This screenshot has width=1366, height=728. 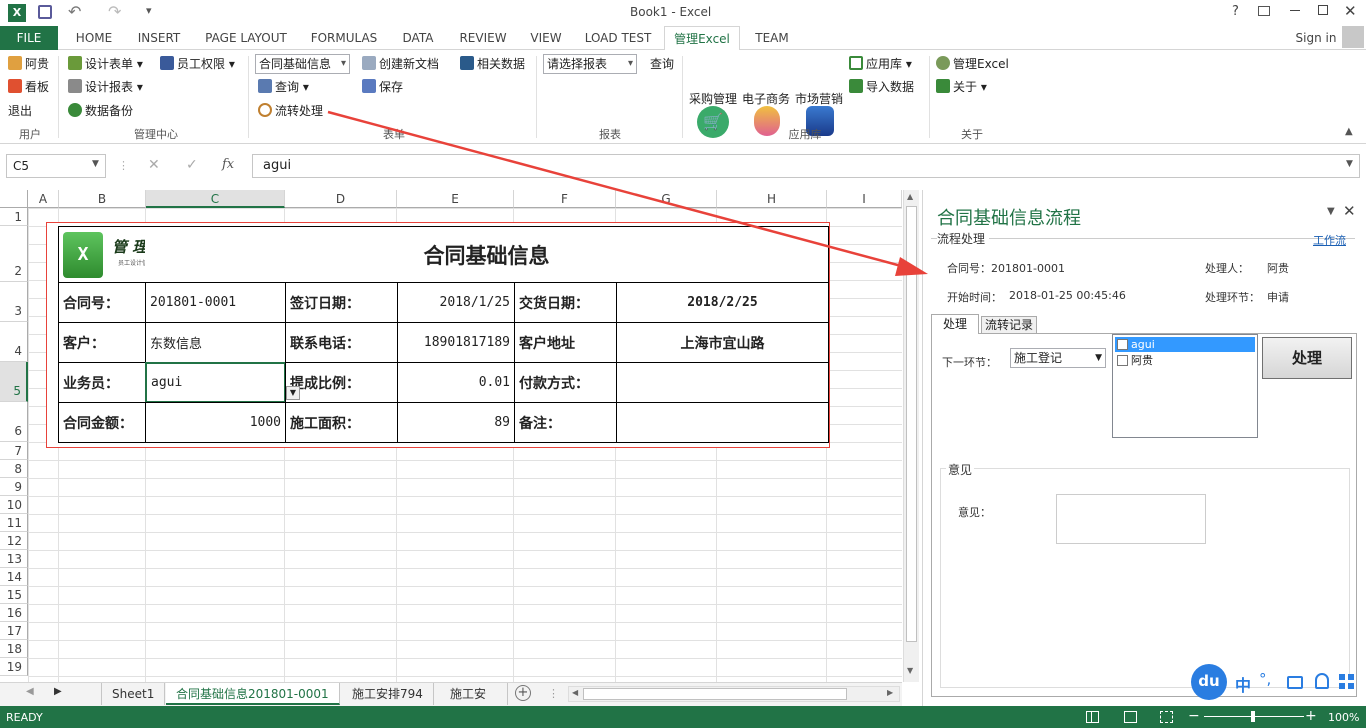 I want to click on query-button: 查询 ▾, so click(x=283, y=87).